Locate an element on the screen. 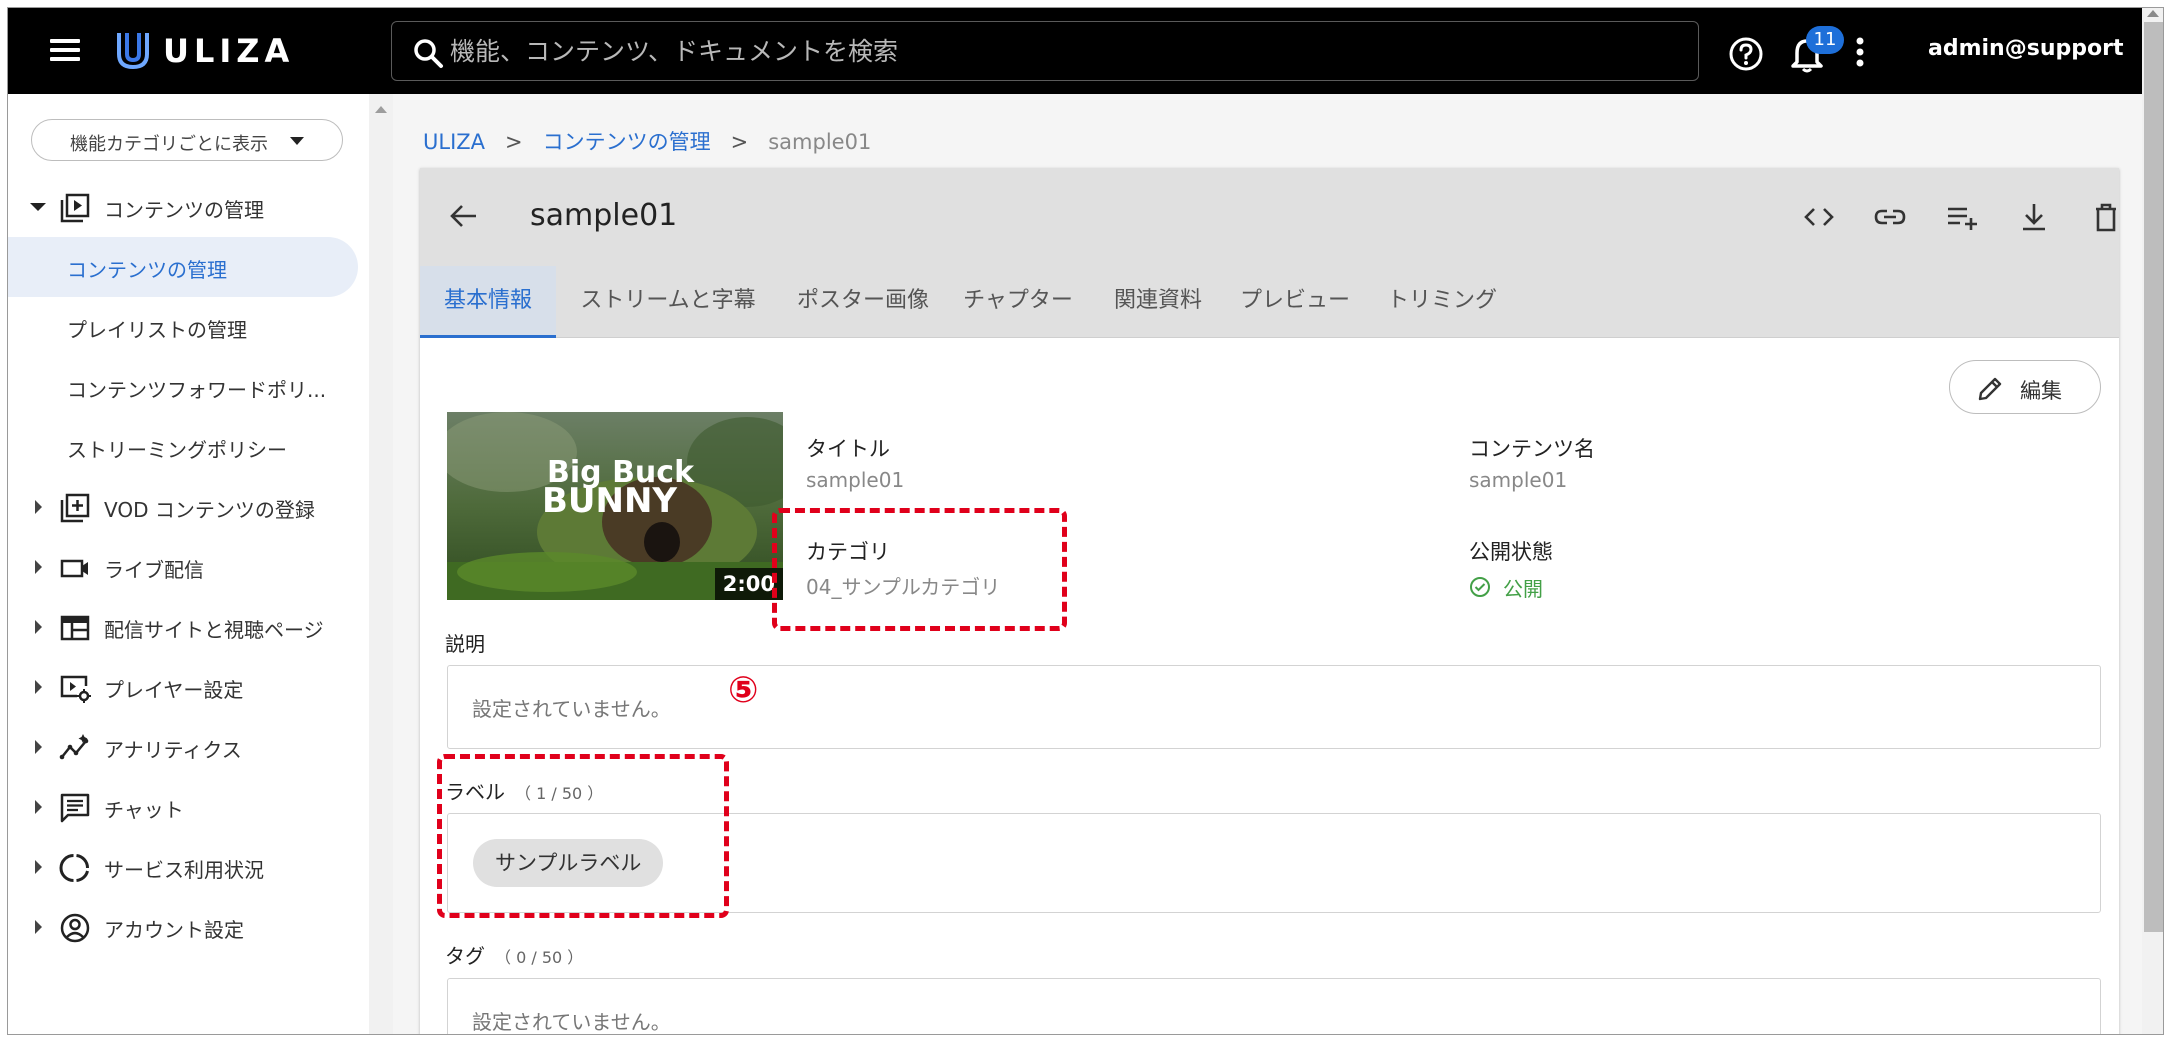 The height and width of the screenshot is (1040, 2171). title-field-label: タイトル is located at coordinates (848, 449).